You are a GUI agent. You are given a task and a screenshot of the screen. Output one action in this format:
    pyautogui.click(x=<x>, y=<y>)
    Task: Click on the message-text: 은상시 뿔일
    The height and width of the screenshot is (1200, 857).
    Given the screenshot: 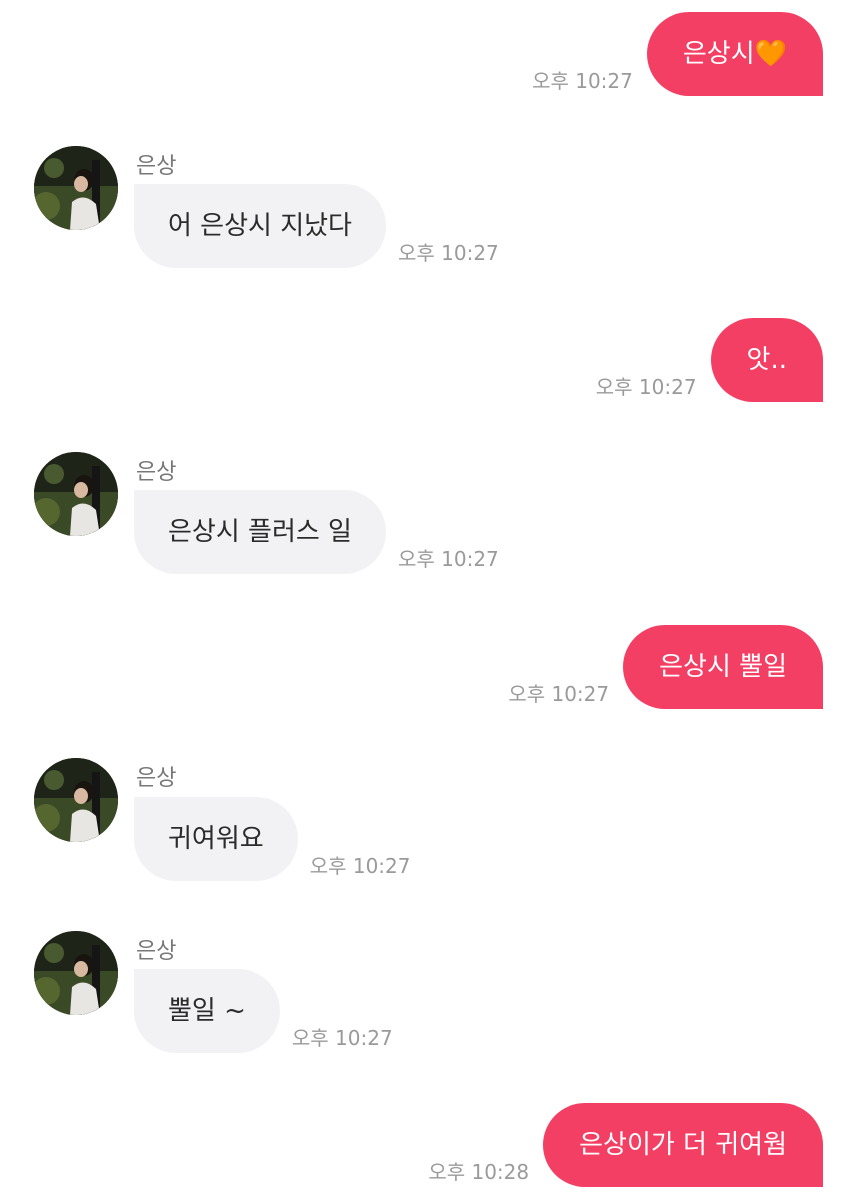 What is the action you would take?
    pyautogui.click(x=723, y=667)
    